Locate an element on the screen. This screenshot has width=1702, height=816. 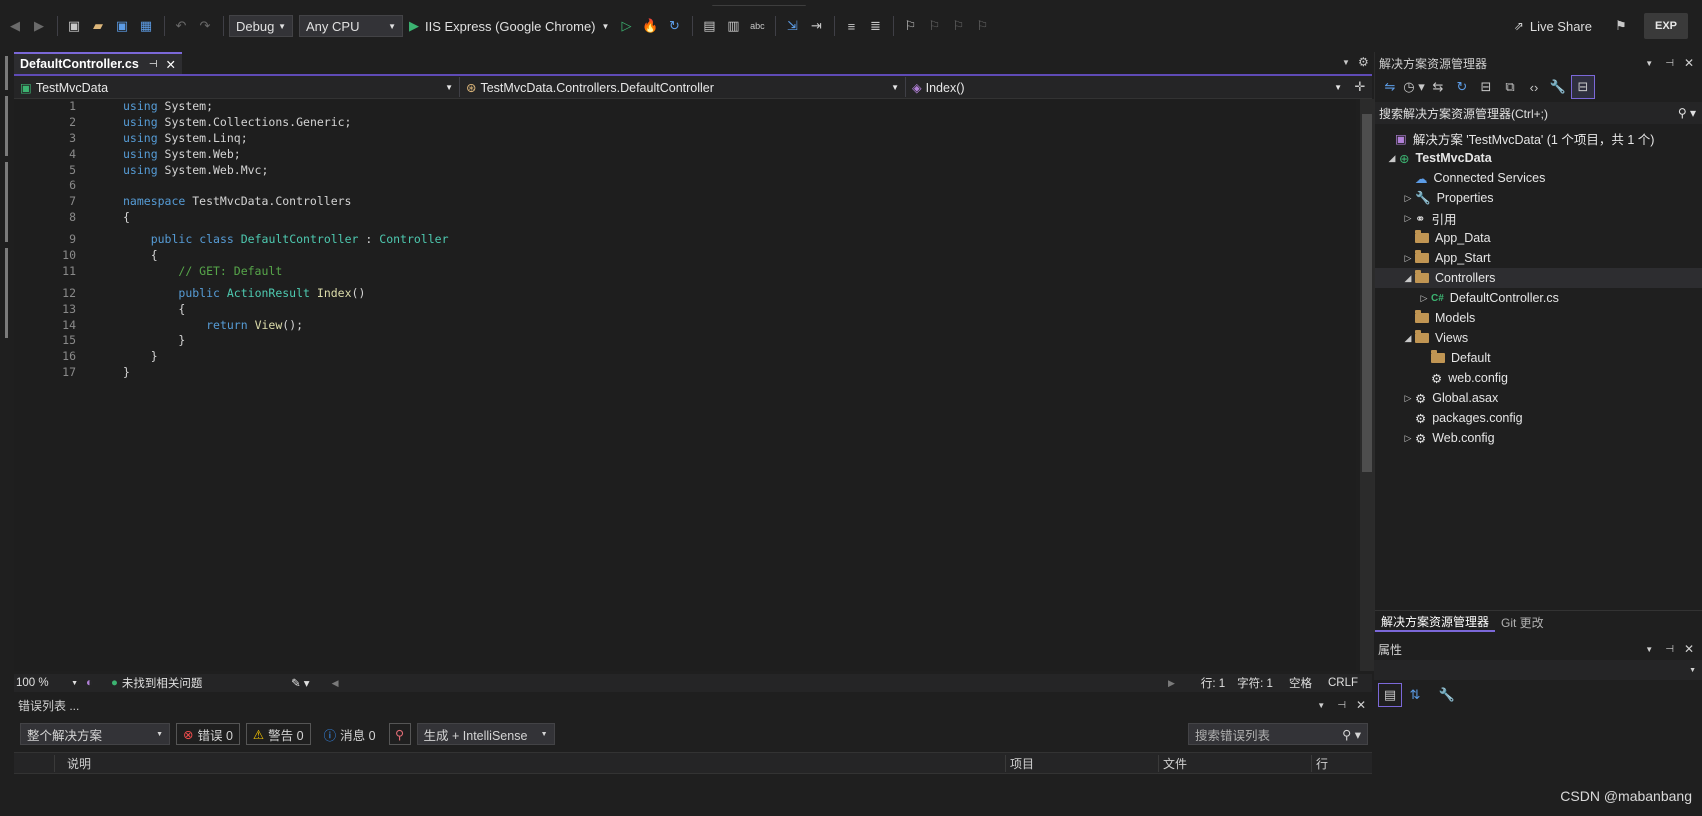
tree-item-views-default: Default is located at coordinates (1538, 358).